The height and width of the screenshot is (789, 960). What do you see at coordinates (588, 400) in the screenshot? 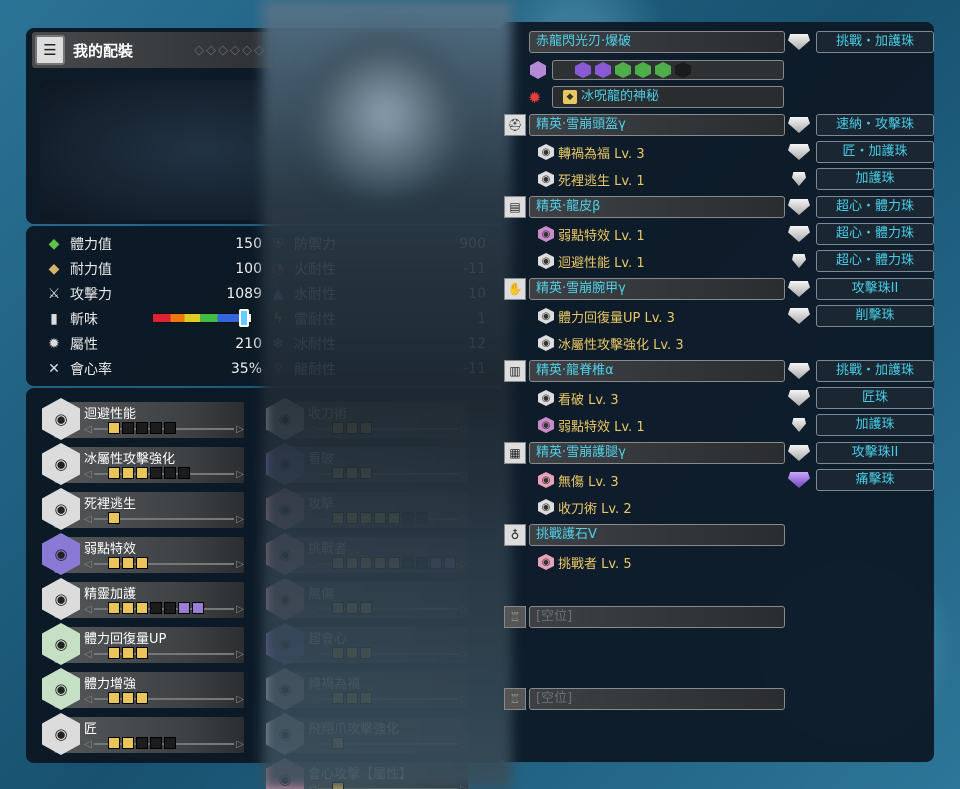
I see `armor-skill-text: 看破 Lv. 3` at bounding box center [588, 400].